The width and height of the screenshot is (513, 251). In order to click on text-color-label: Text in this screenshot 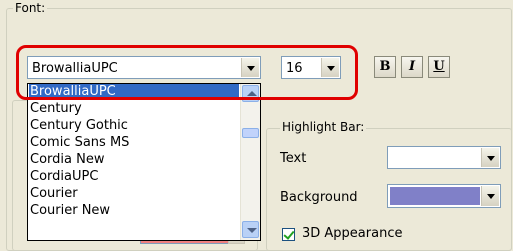, I will do `click(293, 158)`.